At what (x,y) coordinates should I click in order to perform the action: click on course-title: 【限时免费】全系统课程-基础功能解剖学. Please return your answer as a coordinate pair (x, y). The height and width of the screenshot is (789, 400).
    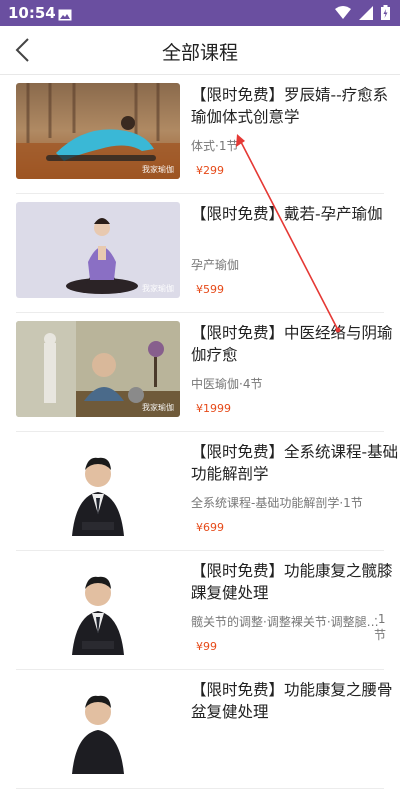
    Looking at the image, I should click on (295, 463).